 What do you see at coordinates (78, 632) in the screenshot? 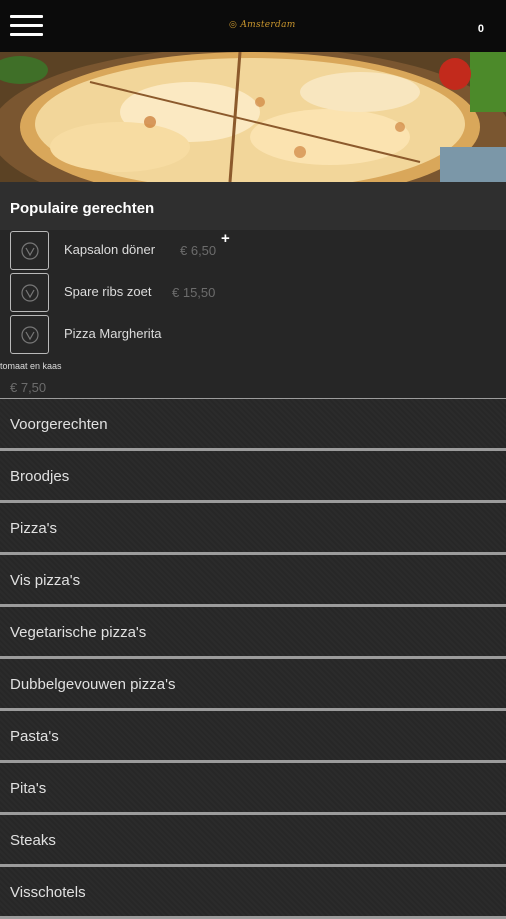
I see `category-label: Vegetarische pizza's` at bounding box center [78, 632].